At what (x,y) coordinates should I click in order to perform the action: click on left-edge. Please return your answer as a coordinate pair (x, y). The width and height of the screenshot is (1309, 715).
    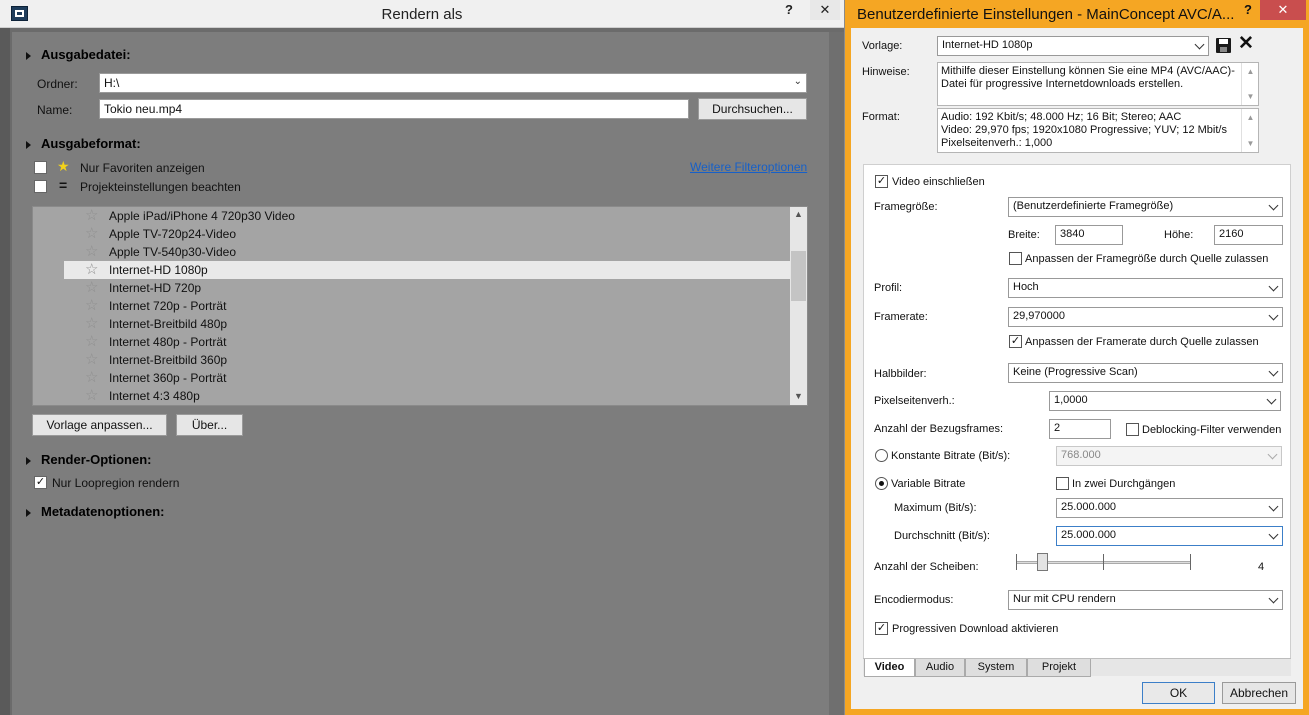
    Looking at the image, I should click on (5, 371).